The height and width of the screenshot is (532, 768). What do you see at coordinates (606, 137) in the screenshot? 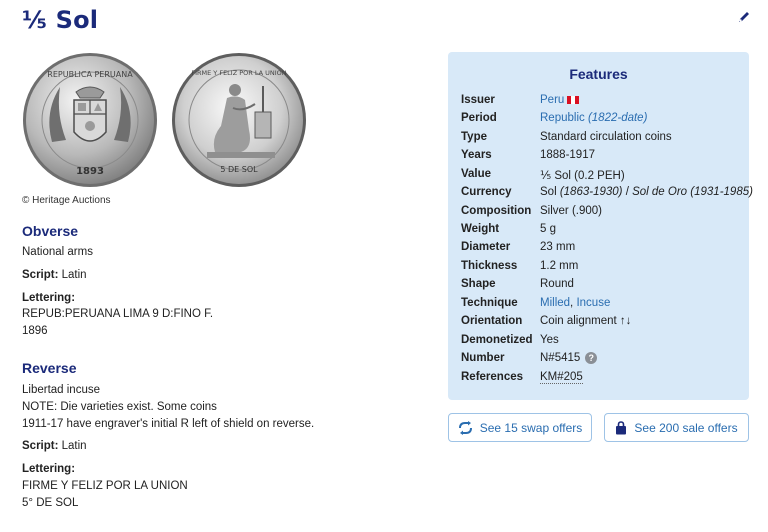
I see `type-link: Standard circulation coins` at bounding box center [606, 137].